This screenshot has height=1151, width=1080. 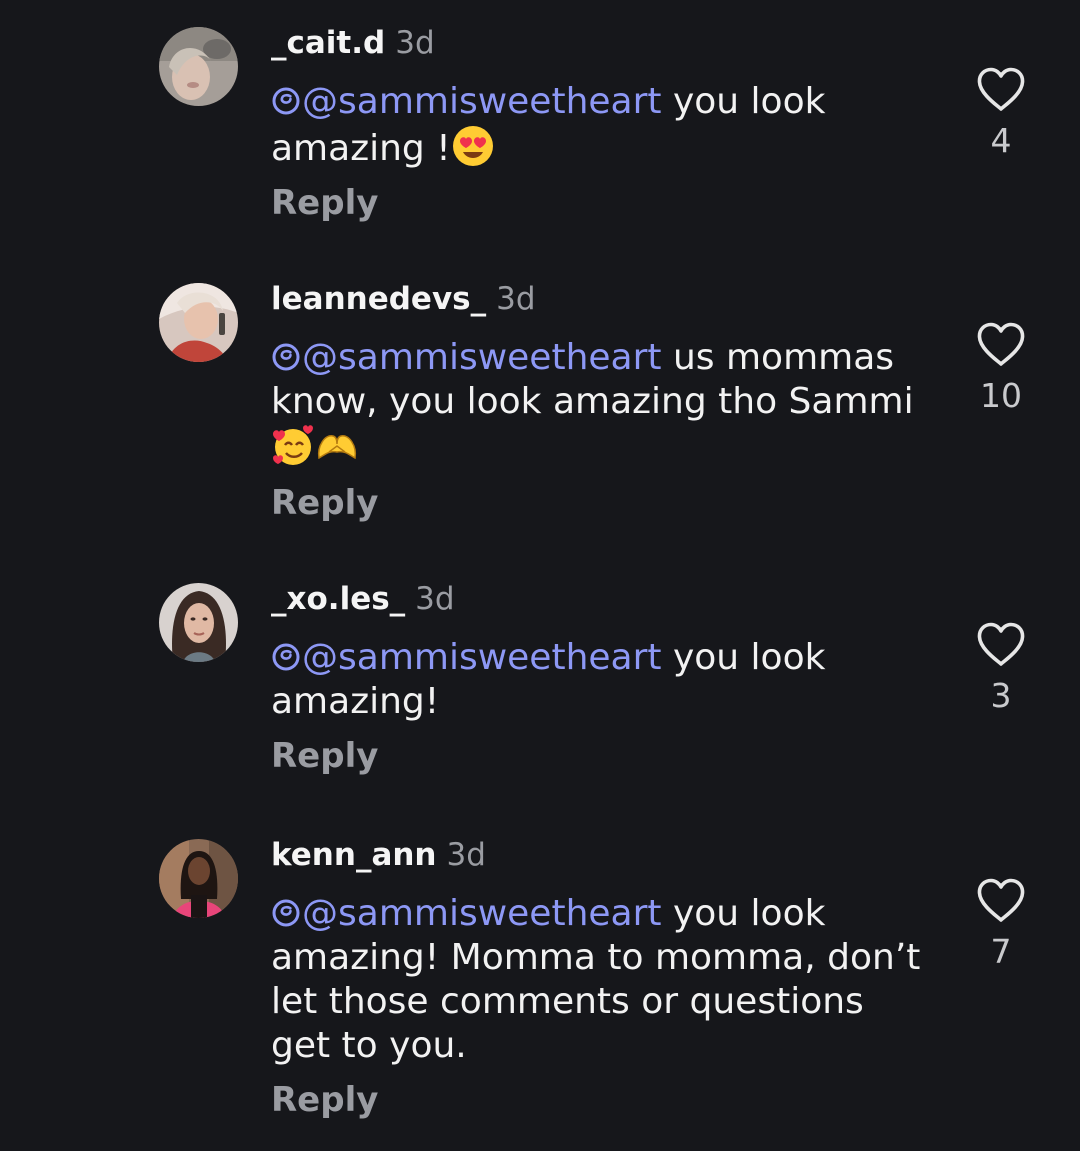 I want to click on like-control: 7, so click(x=1001, y=925).